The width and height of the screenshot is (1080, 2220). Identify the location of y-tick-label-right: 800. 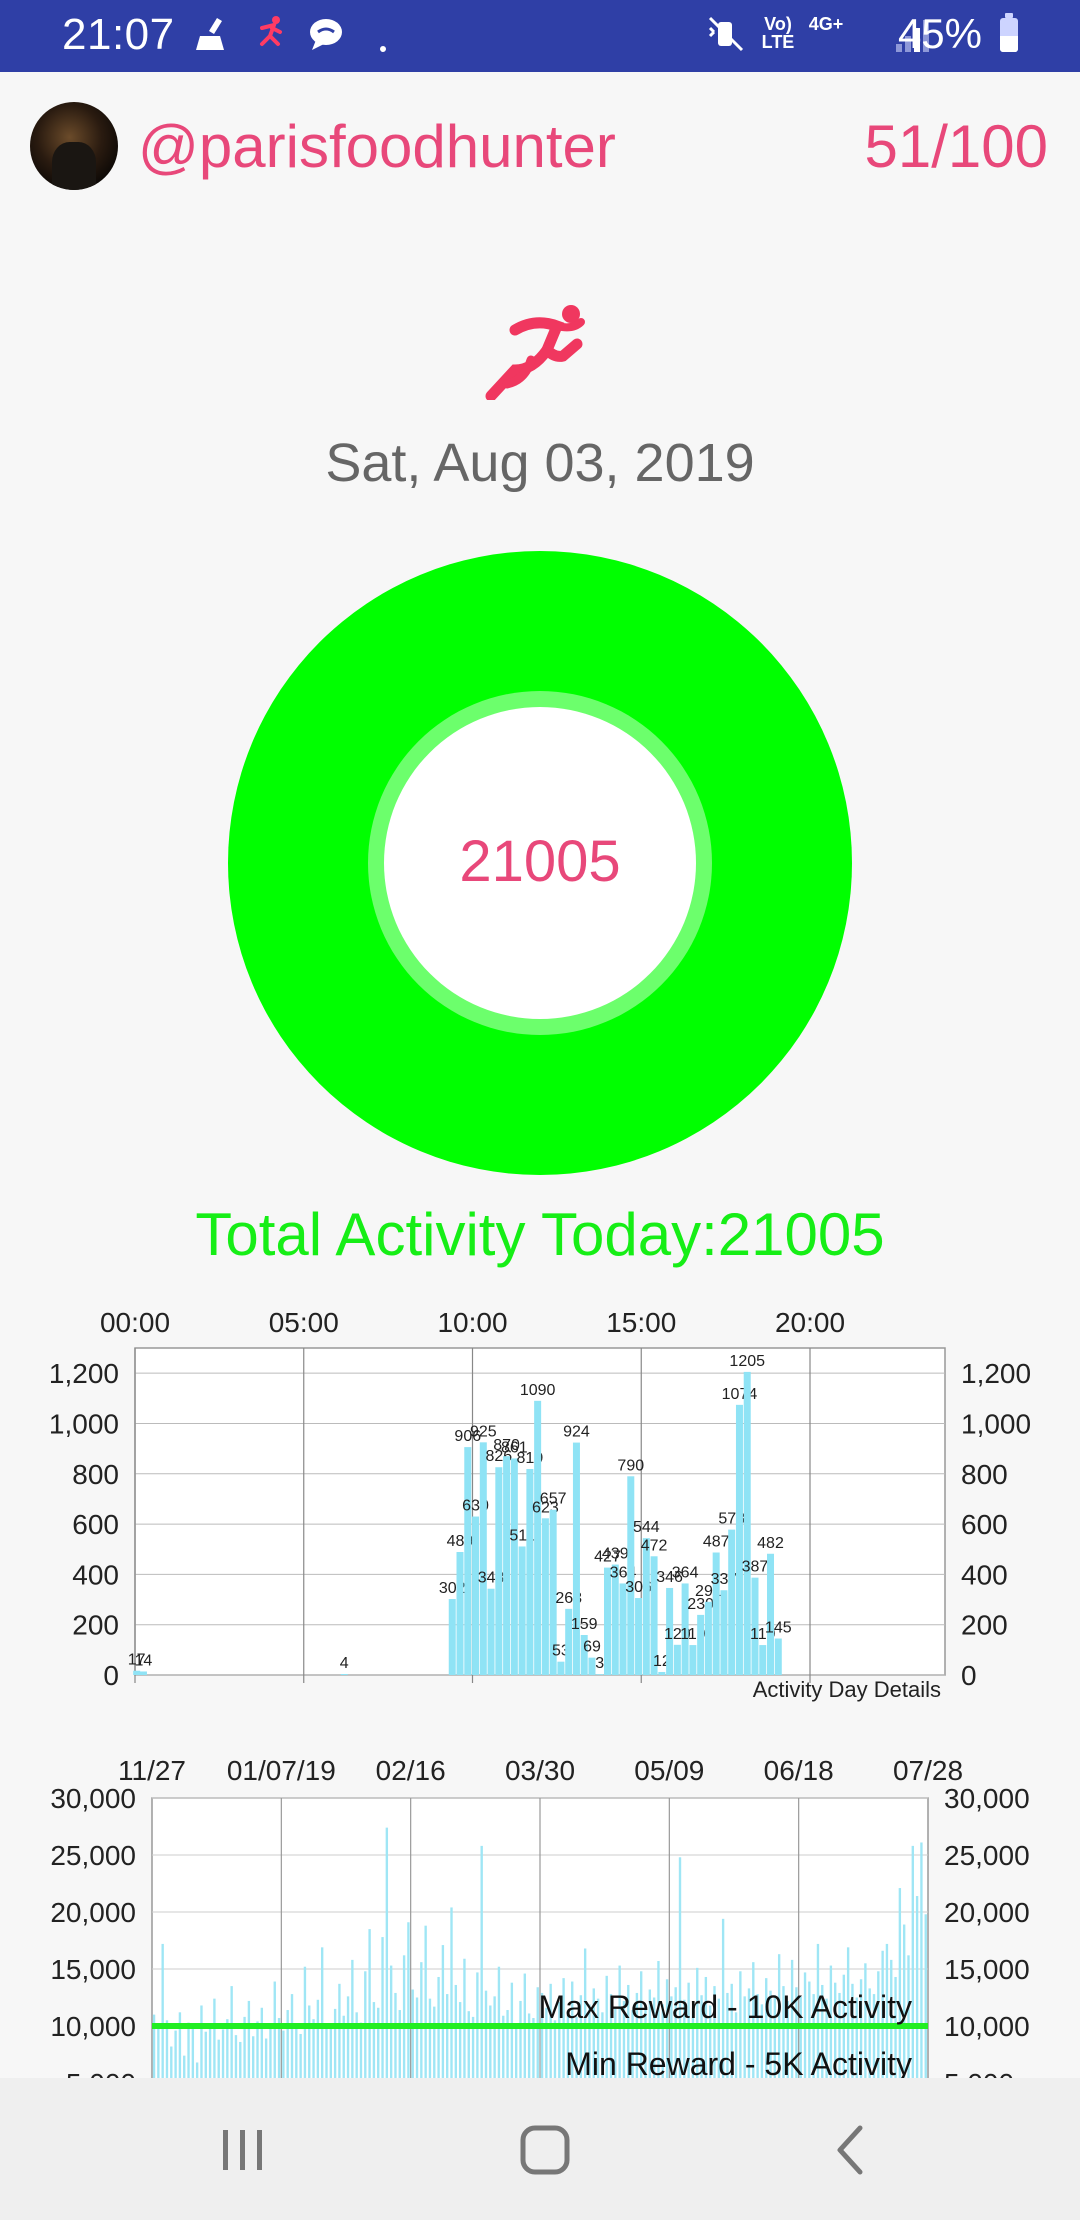
(984, 1474).